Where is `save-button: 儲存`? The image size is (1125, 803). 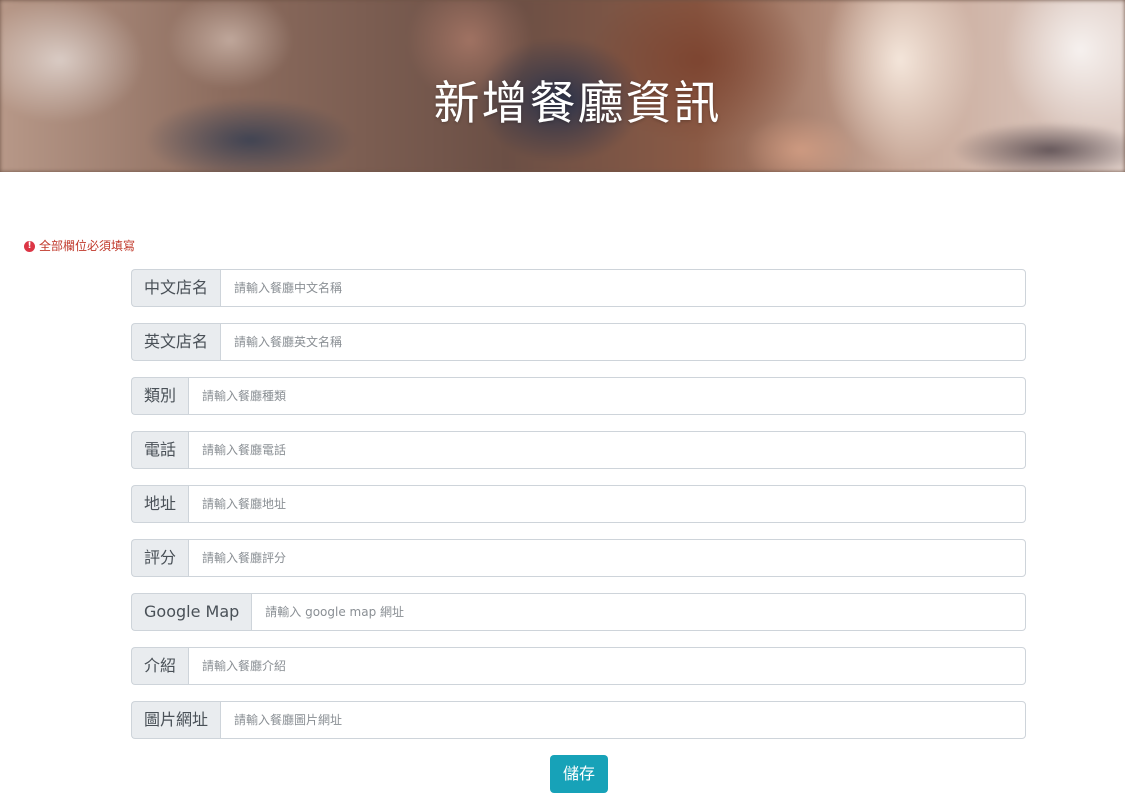
save-button: 儲存 is located at coordinates (579, 774).